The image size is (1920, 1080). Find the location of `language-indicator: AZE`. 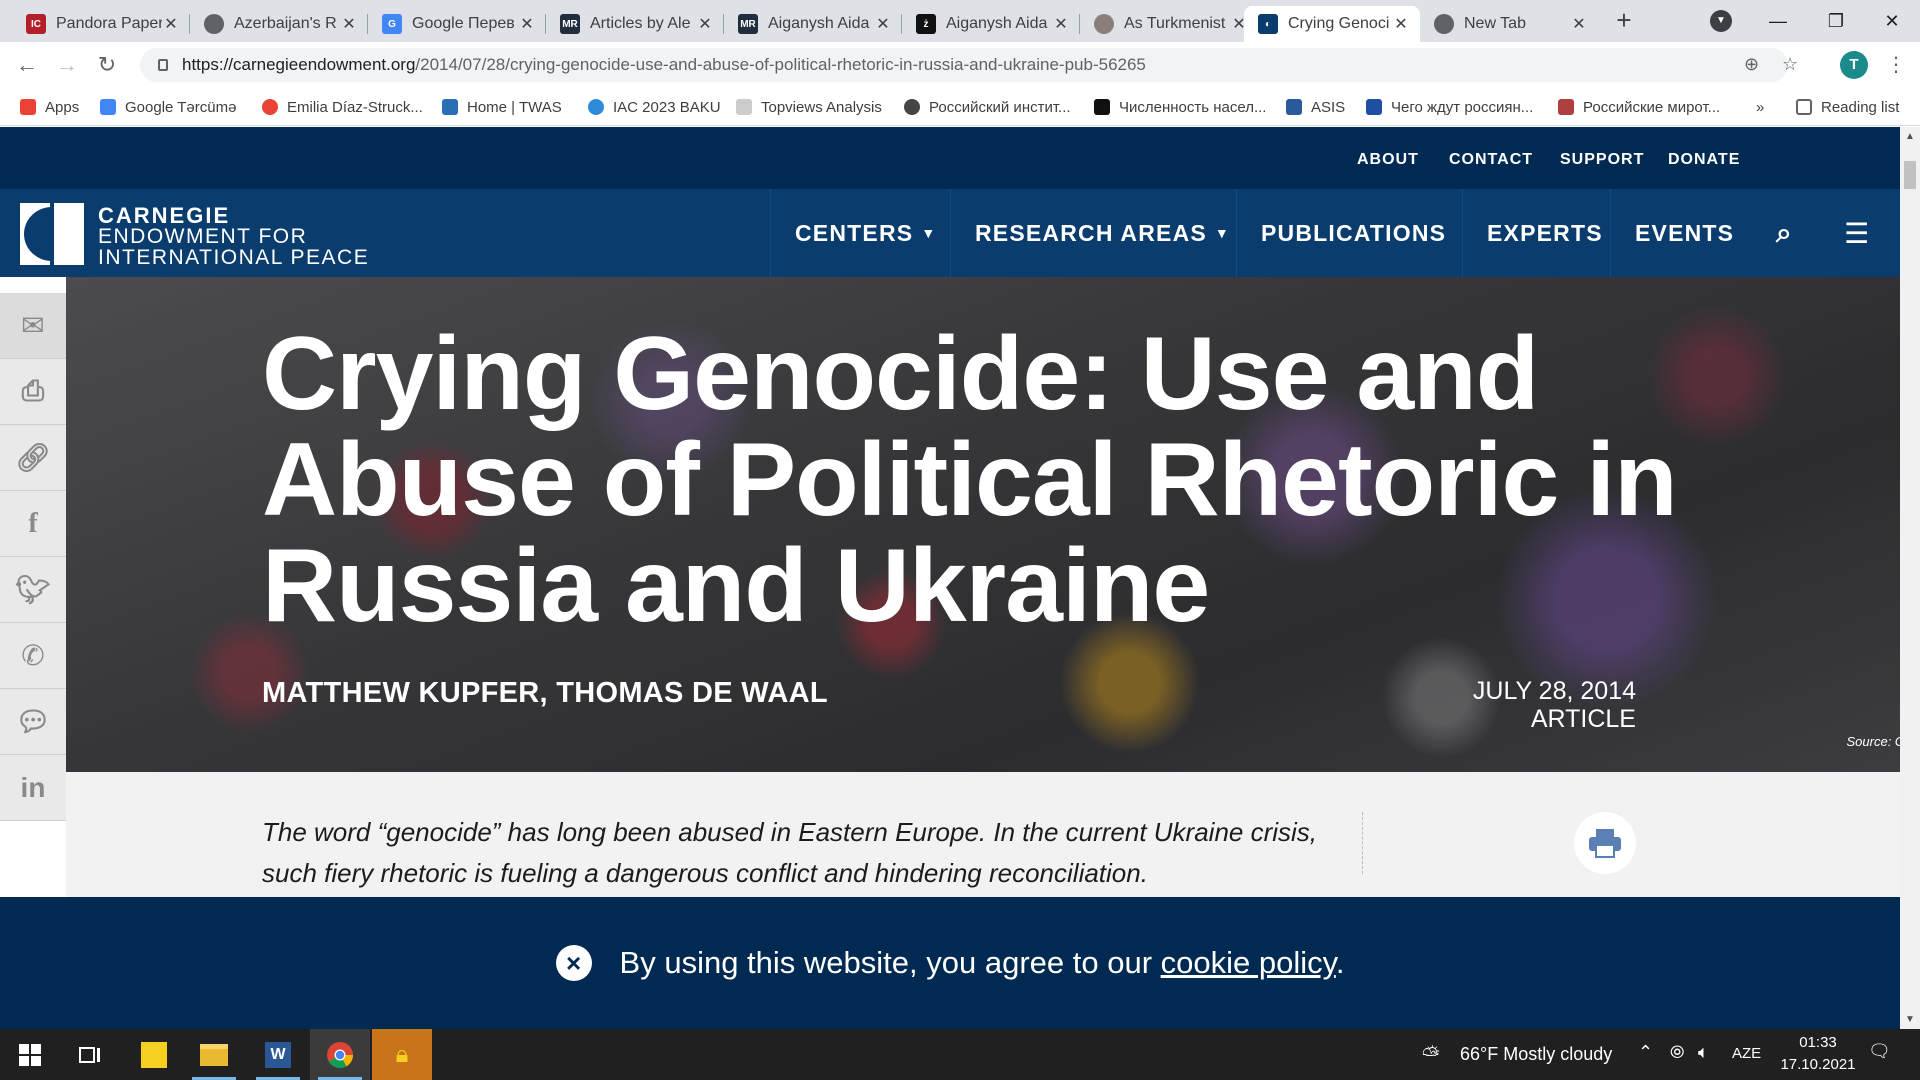

language-indicator: AZE is located at coordinates (1746, 1053).